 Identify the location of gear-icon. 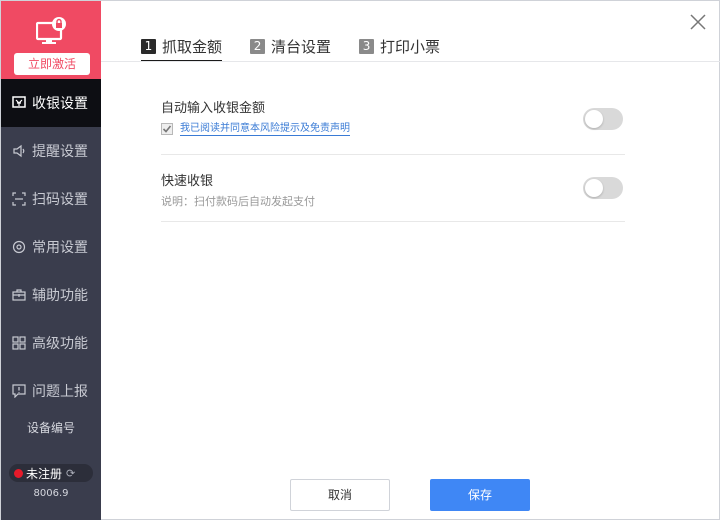
(19, 247).